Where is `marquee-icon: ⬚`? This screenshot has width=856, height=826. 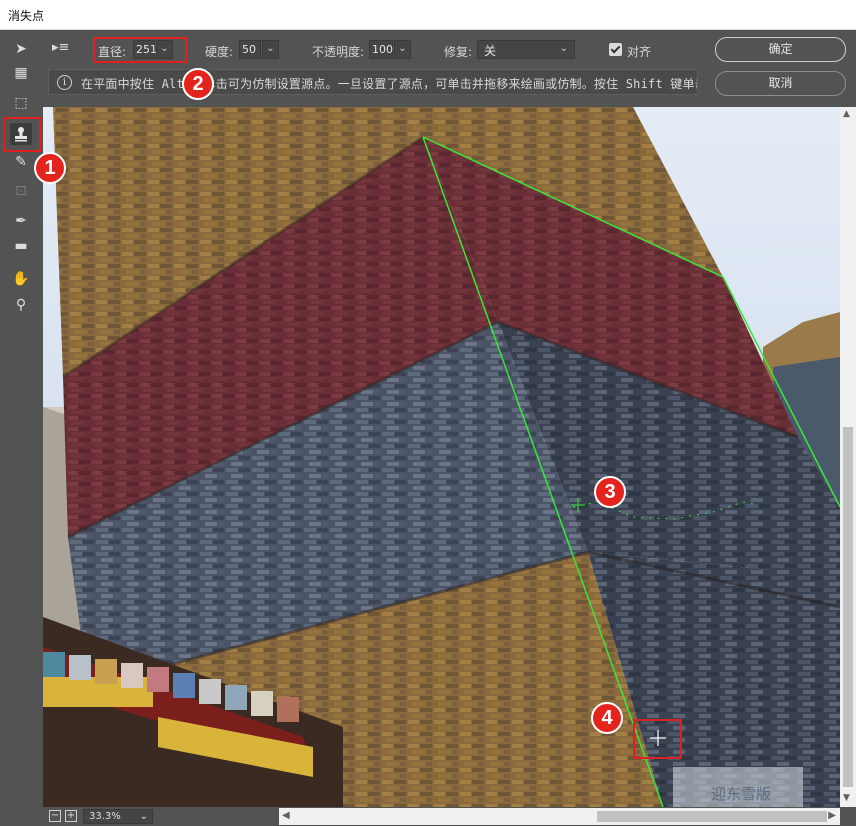 marquee-icon: ⬚ is located at coordinates (21, 103).